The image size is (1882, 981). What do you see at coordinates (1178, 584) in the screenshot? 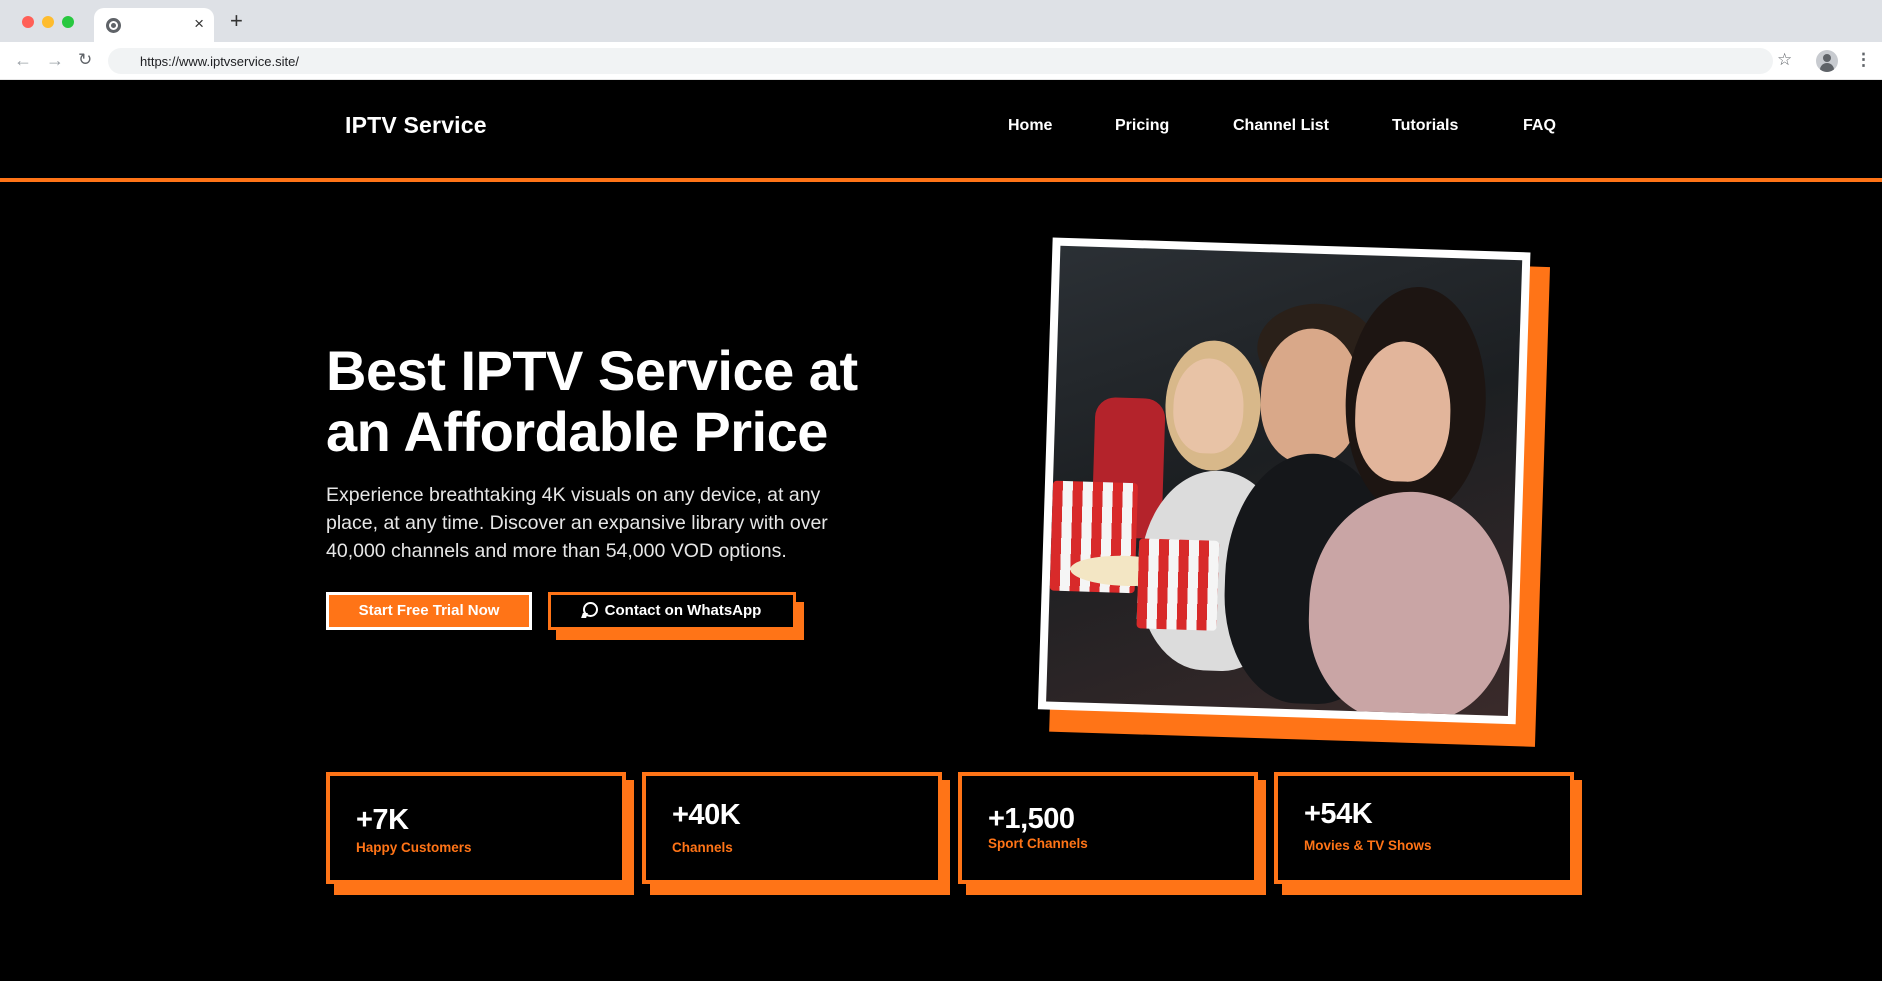
I see `popcorn-cup-right` at bounding box center [1178, 584].